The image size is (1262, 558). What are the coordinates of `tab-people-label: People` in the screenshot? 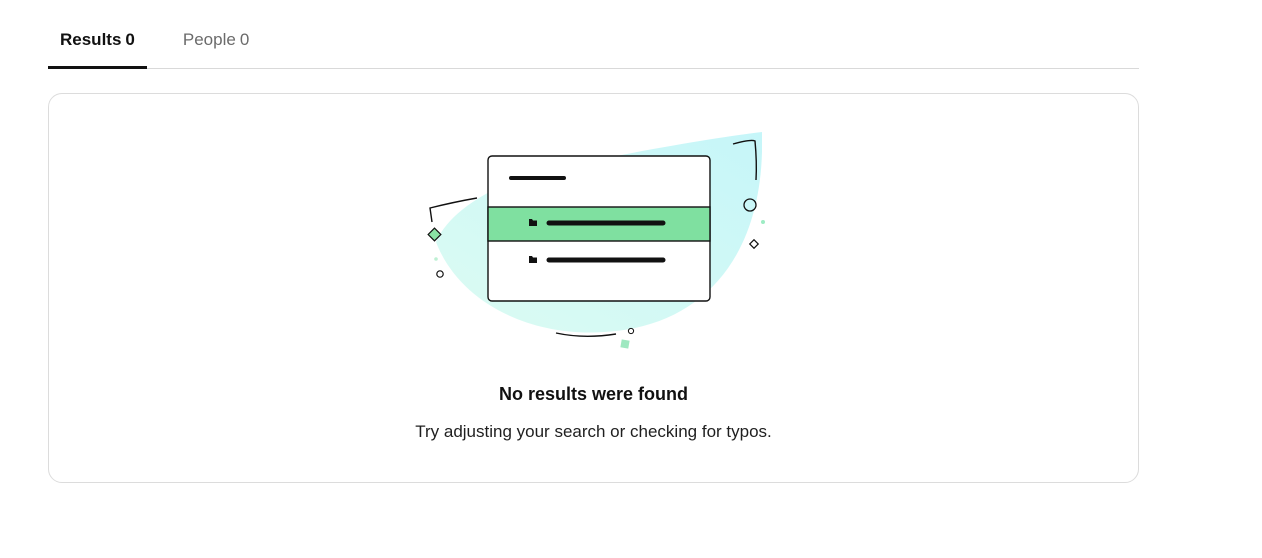 It's located at (209, 39).